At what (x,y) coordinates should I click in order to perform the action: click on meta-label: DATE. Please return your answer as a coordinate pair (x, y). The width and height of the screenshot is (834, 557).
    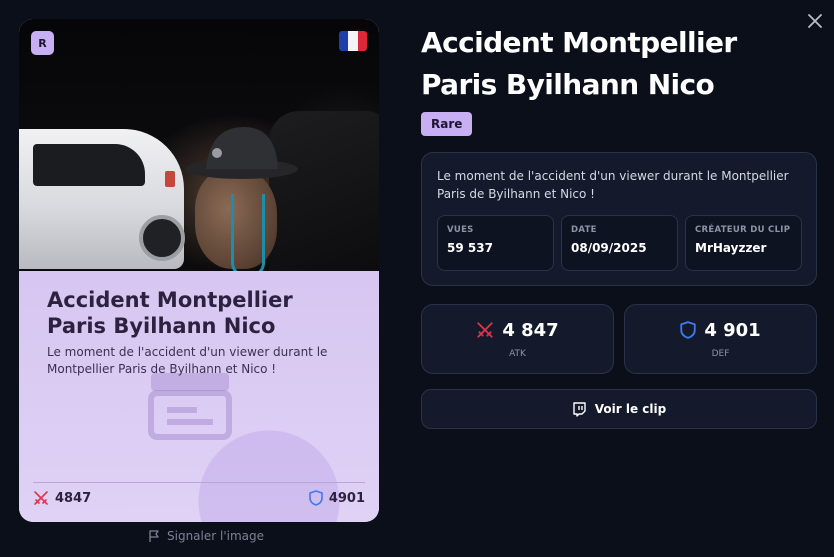
    Looking at the image, I should click on (584, 230).